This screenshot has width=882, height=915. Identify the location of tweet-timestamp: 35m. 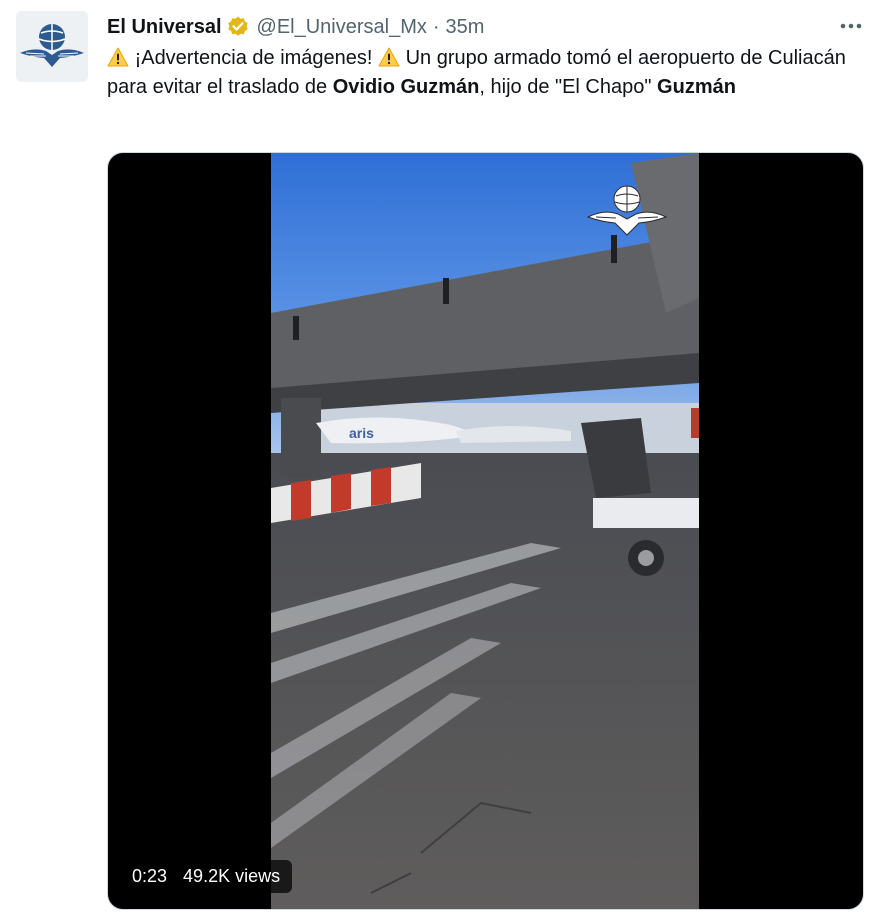
(465, 27).